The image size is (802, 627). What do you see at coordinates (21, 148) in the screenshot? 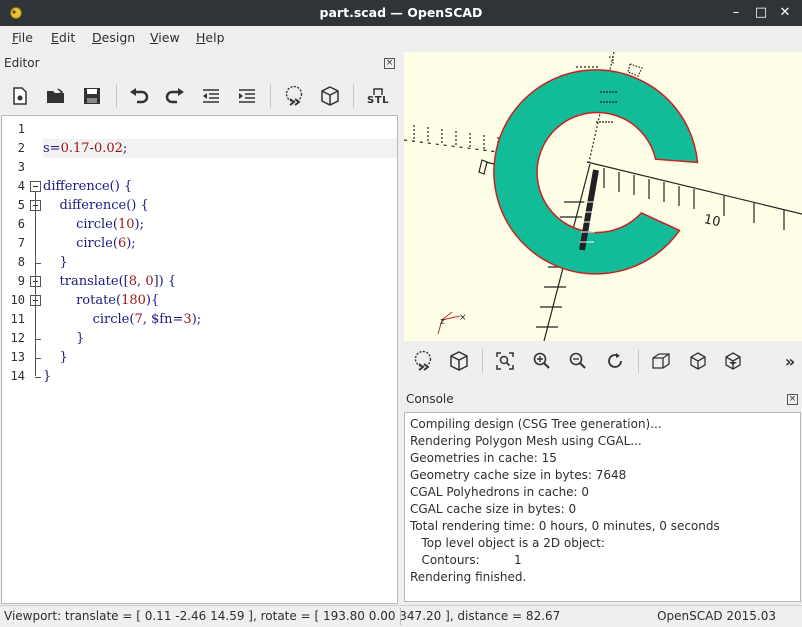
I see `line-number: 2` at bounding box center [21, 148].